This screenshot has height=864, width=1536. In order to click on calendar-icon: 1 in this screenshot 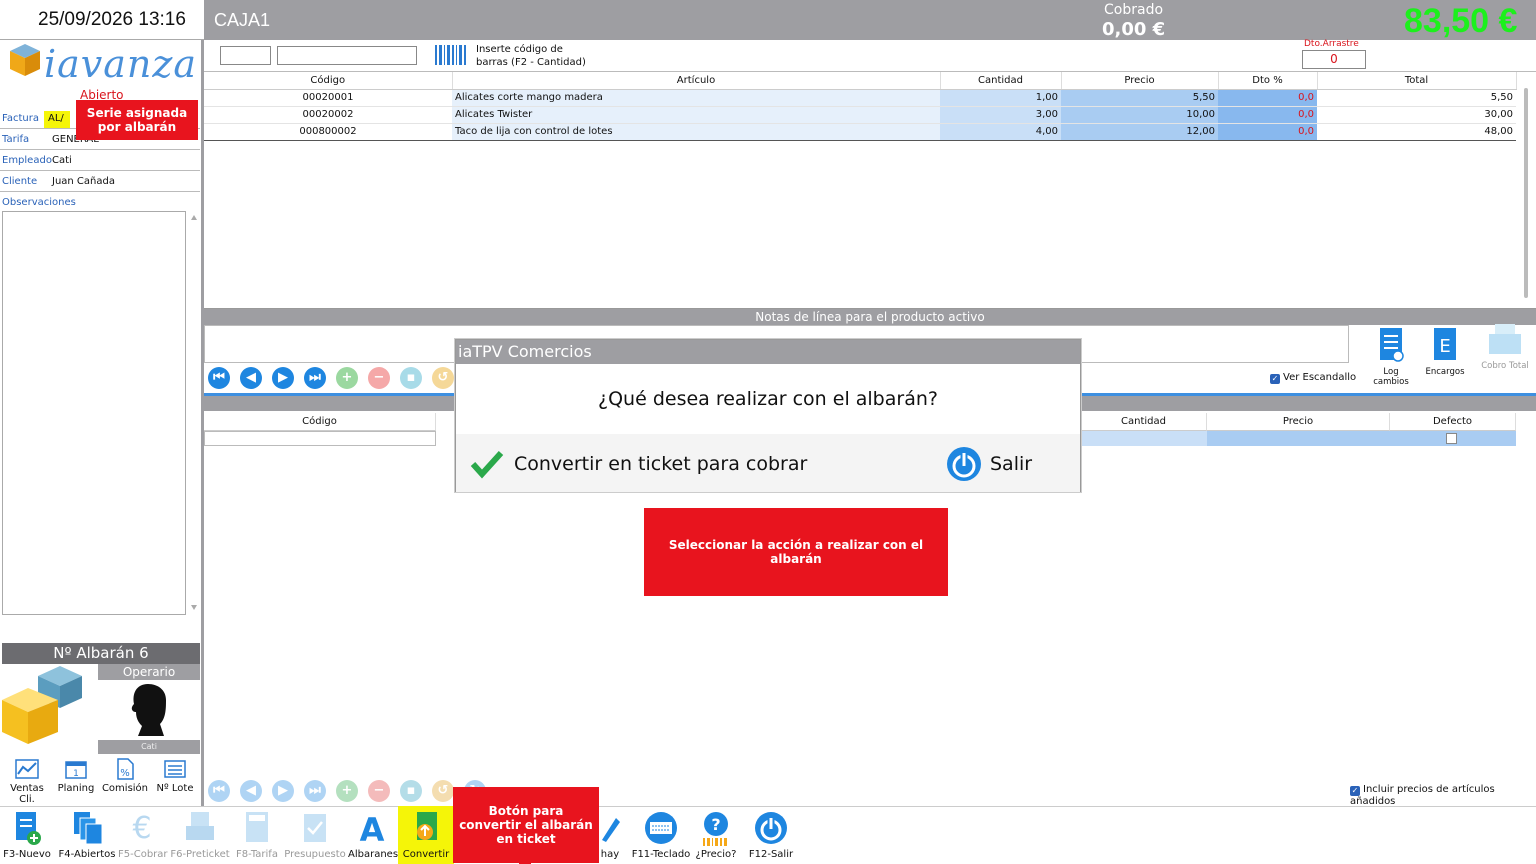, I will do `click(76, 770)`.